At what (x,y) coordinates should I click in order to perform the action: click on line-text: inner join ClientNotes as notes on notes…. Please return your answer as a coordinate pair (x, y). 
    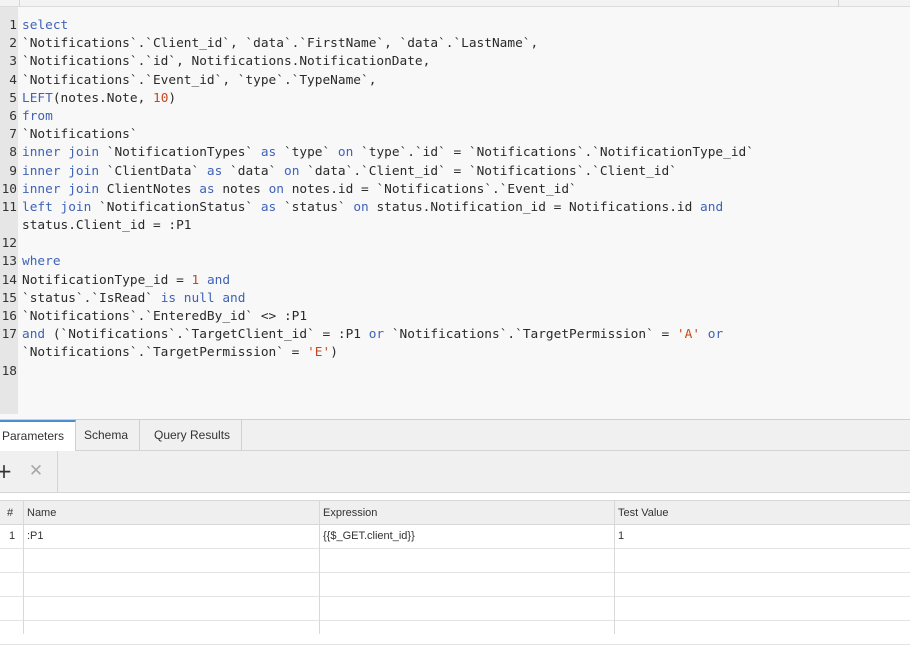
    Looking at the image, I should click on (299, 190).